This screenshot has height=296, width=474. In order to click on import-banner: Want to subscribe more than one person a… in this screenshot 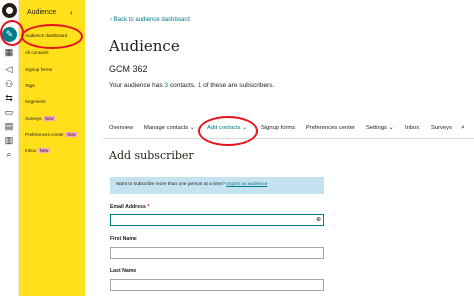, I will do `click(217, 185)`.